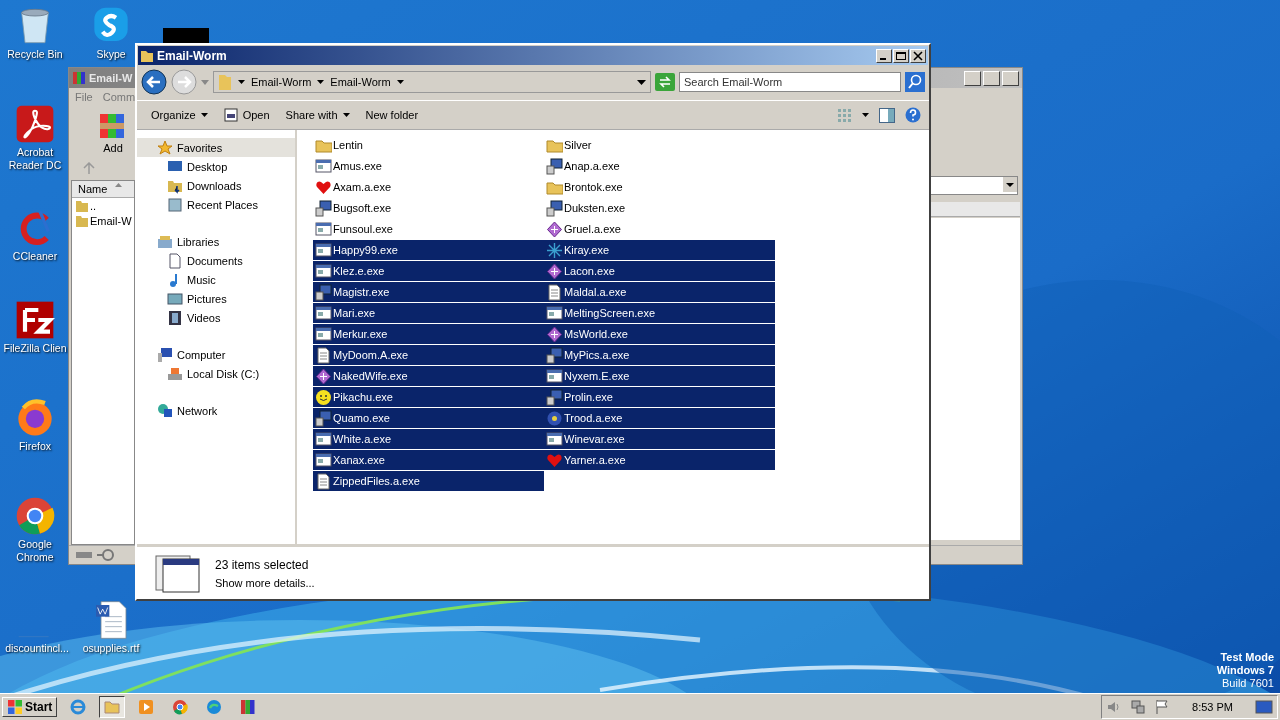 The height and width of the screenshot is (720, 1280). I want to click on drive-key-icon, so click(95, 555).